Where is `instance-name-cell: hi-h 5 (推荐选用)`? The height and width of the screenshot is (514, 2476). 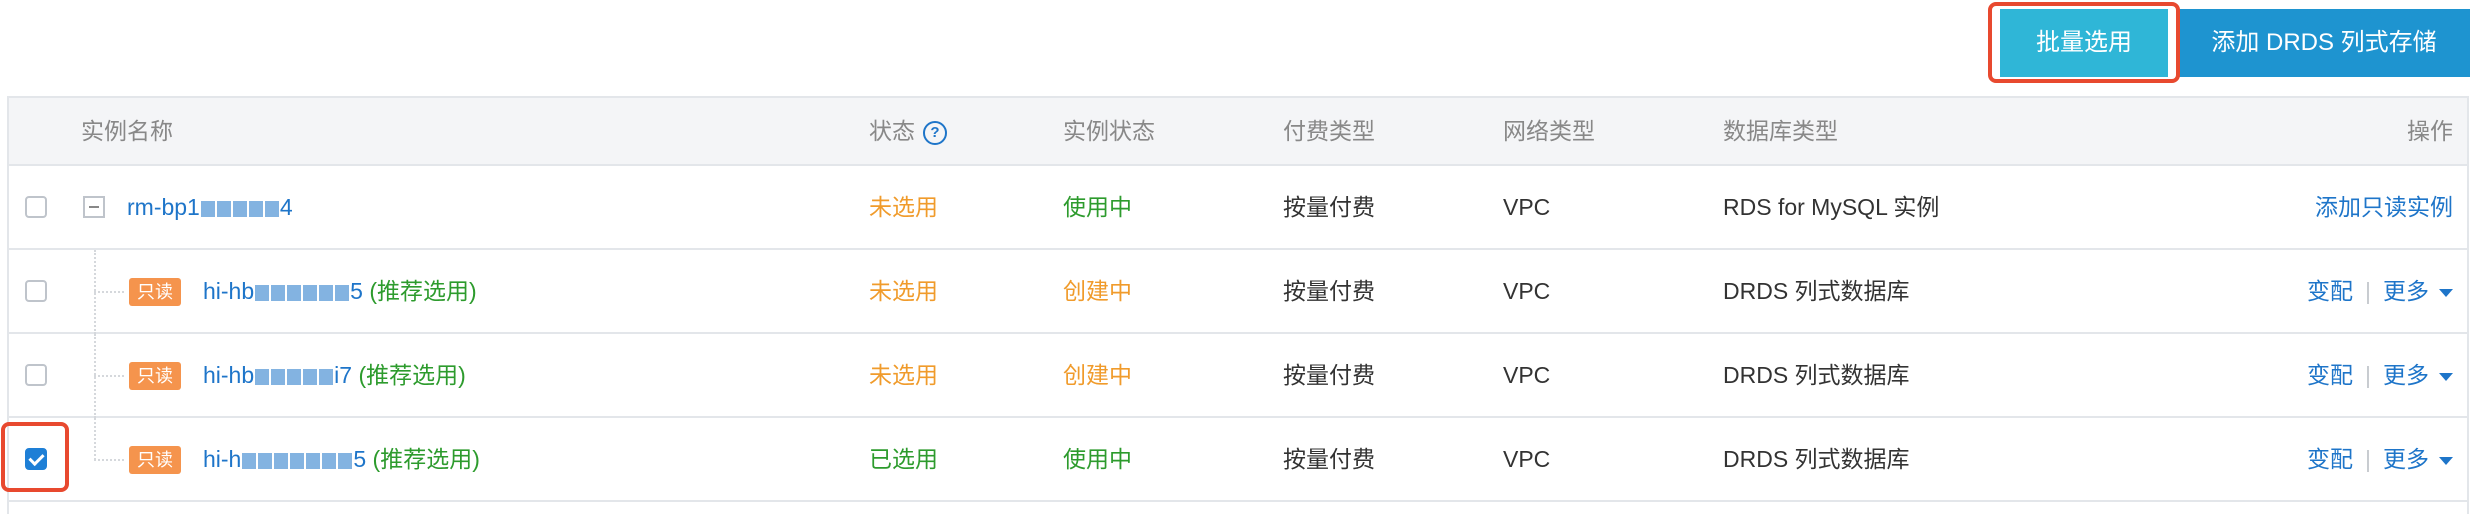
instance-name-cell: hi-h 5 (推荐选用) is located at coordinates (341, 459).